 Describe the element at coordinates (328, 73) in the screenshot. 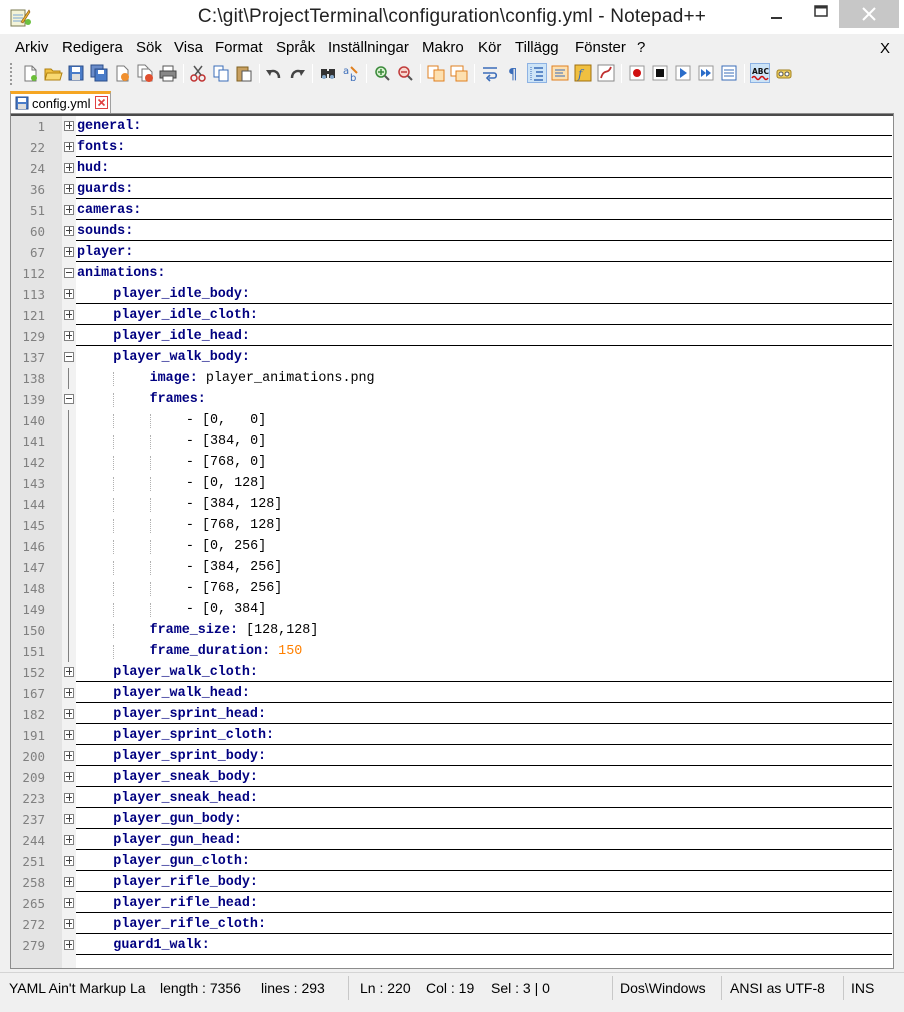

I see `find-button` at that location.